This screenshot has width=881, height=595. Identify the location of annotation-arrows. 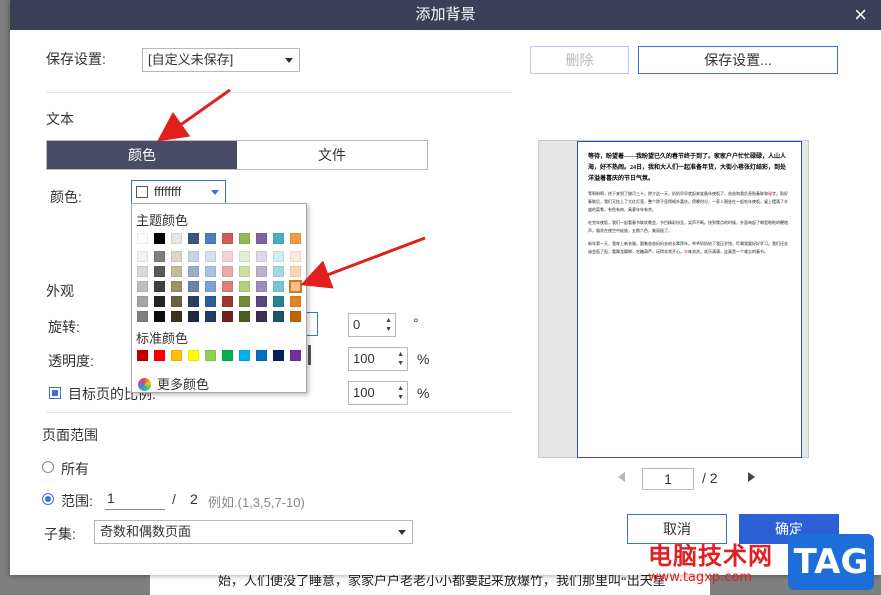
(291, 188).